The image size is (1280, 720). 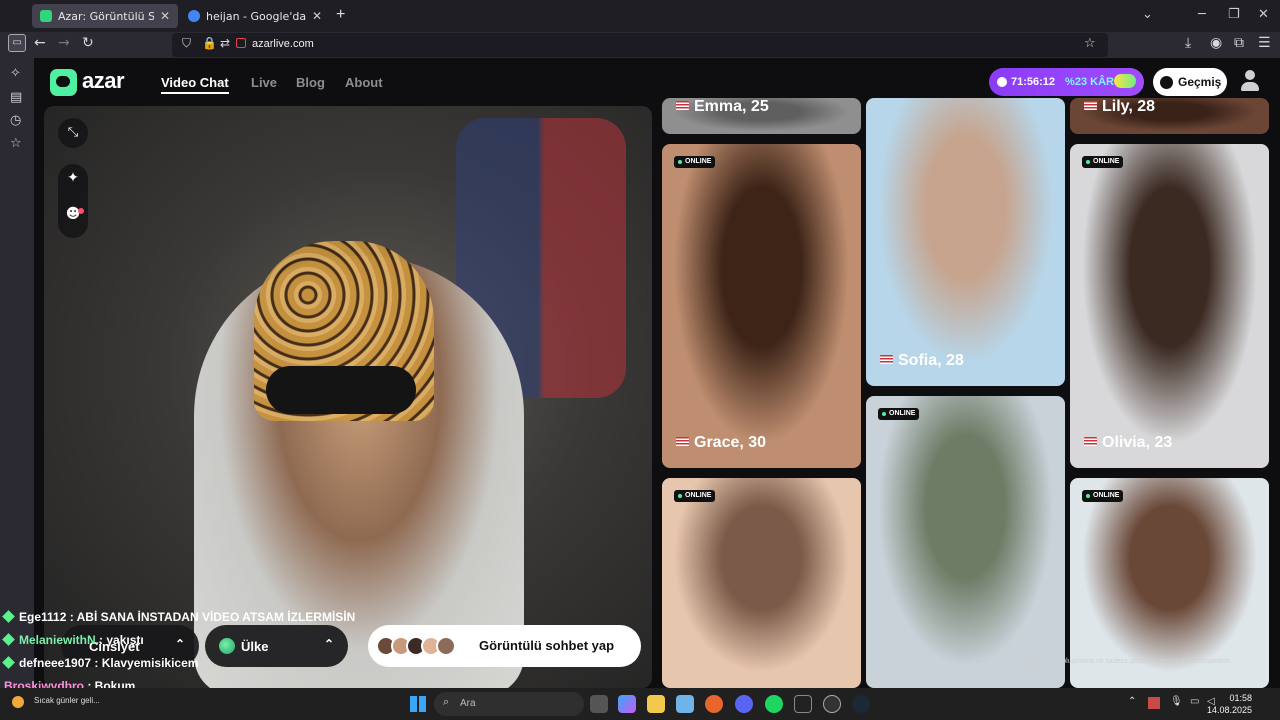 I want to click on profile-card: ONLINE Olivia, 23, so click(x=1169, y=306).